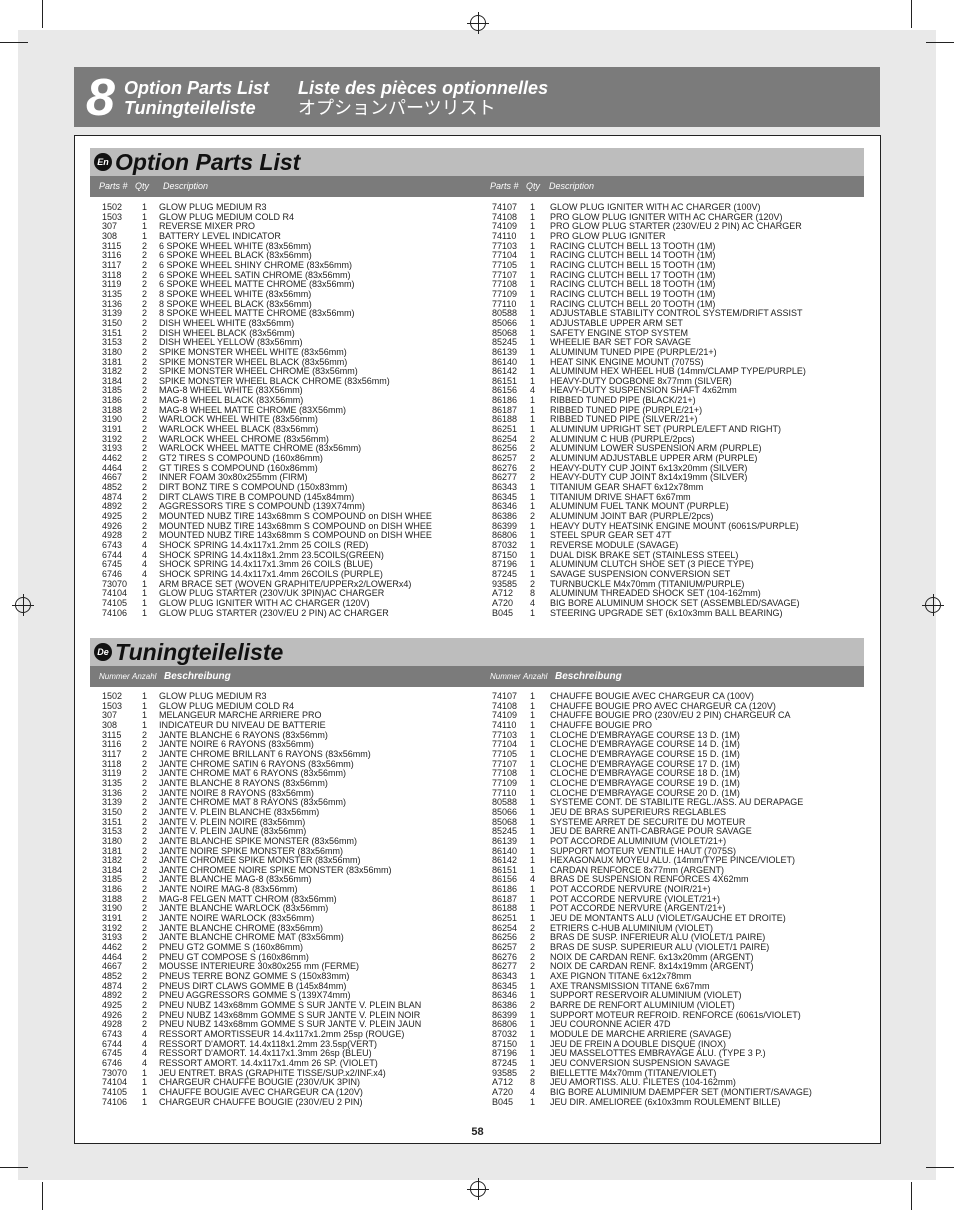 Image resolution: width=954 pixels, height=1210 pixels. What do you see at coordinates (190, 108) in the screenshot?
I see `chapter-title-de: Tuningteileliste` at bounding box center [190, 108].